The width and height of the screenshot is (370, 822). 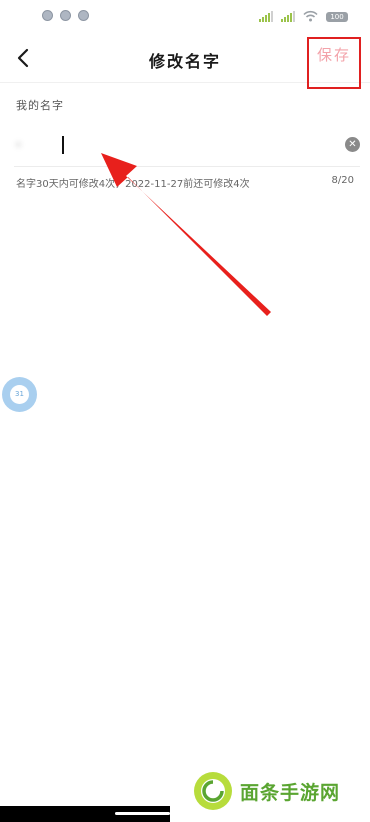 What do you see at coordinates (352, 144) in the screenshot?
I see `clear-input-button: ✕` at bounding box center [352, 144].